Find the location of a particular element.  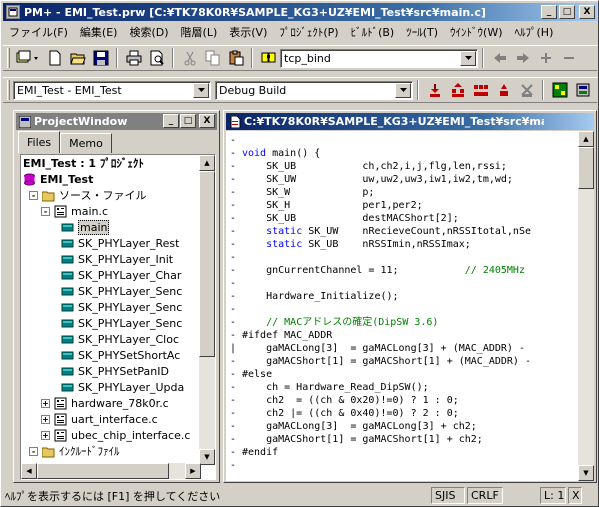

print-preview-button is located at coordinates (156, 58).